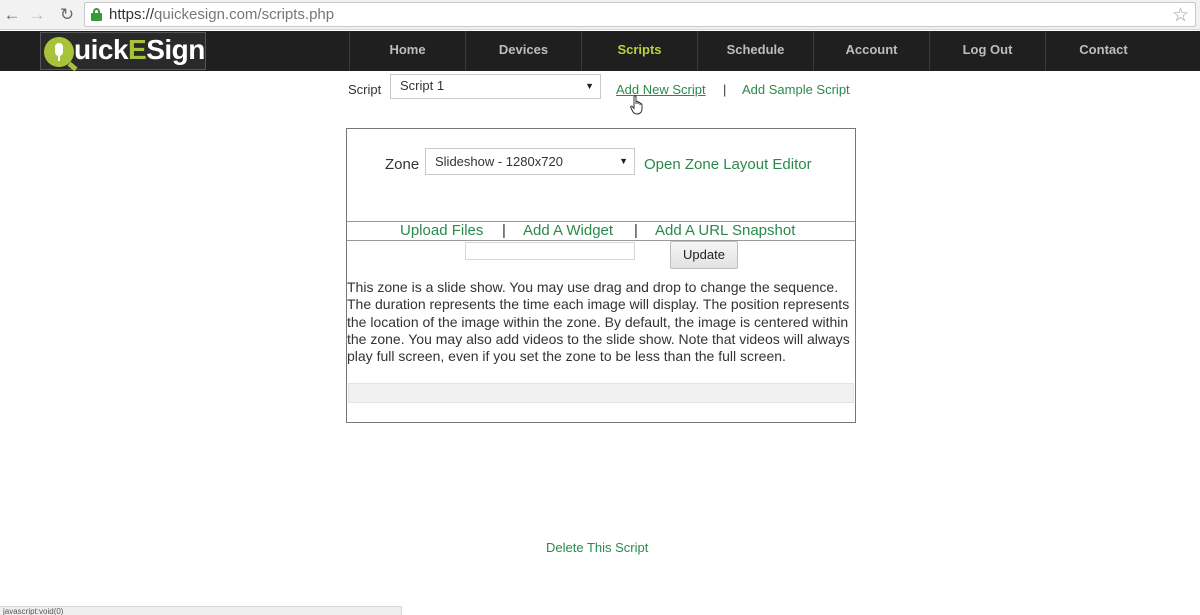 The image size is (1200, 615). Describe the element at coordinates (175, 49) in the screenshot. I see `logo-suffix: Sign` at that location.